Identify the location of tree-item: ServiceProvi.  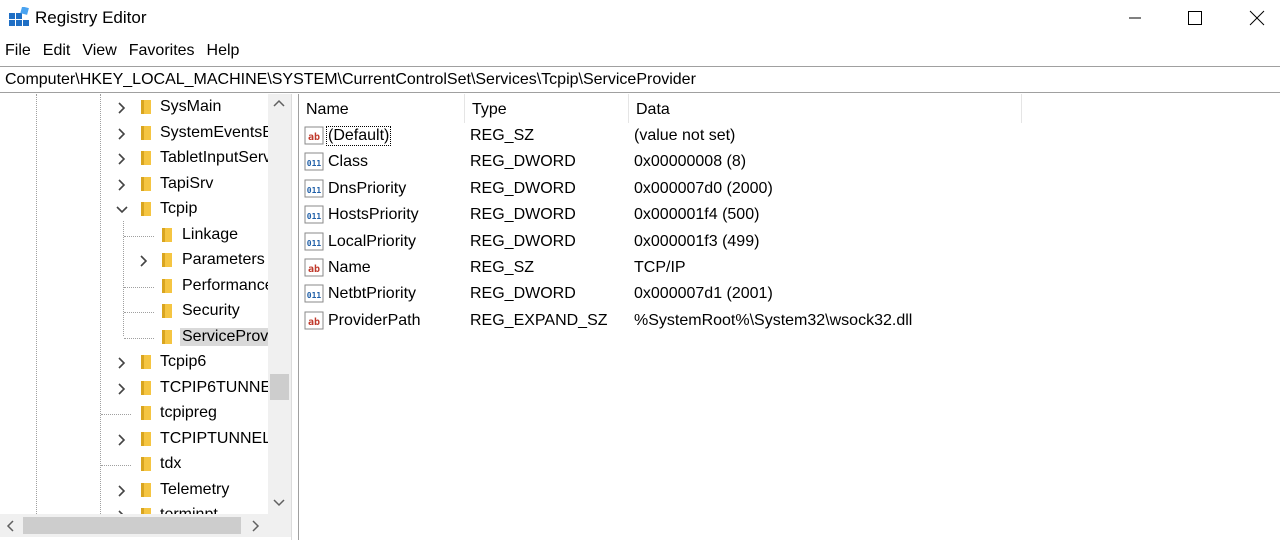
(134, 338).